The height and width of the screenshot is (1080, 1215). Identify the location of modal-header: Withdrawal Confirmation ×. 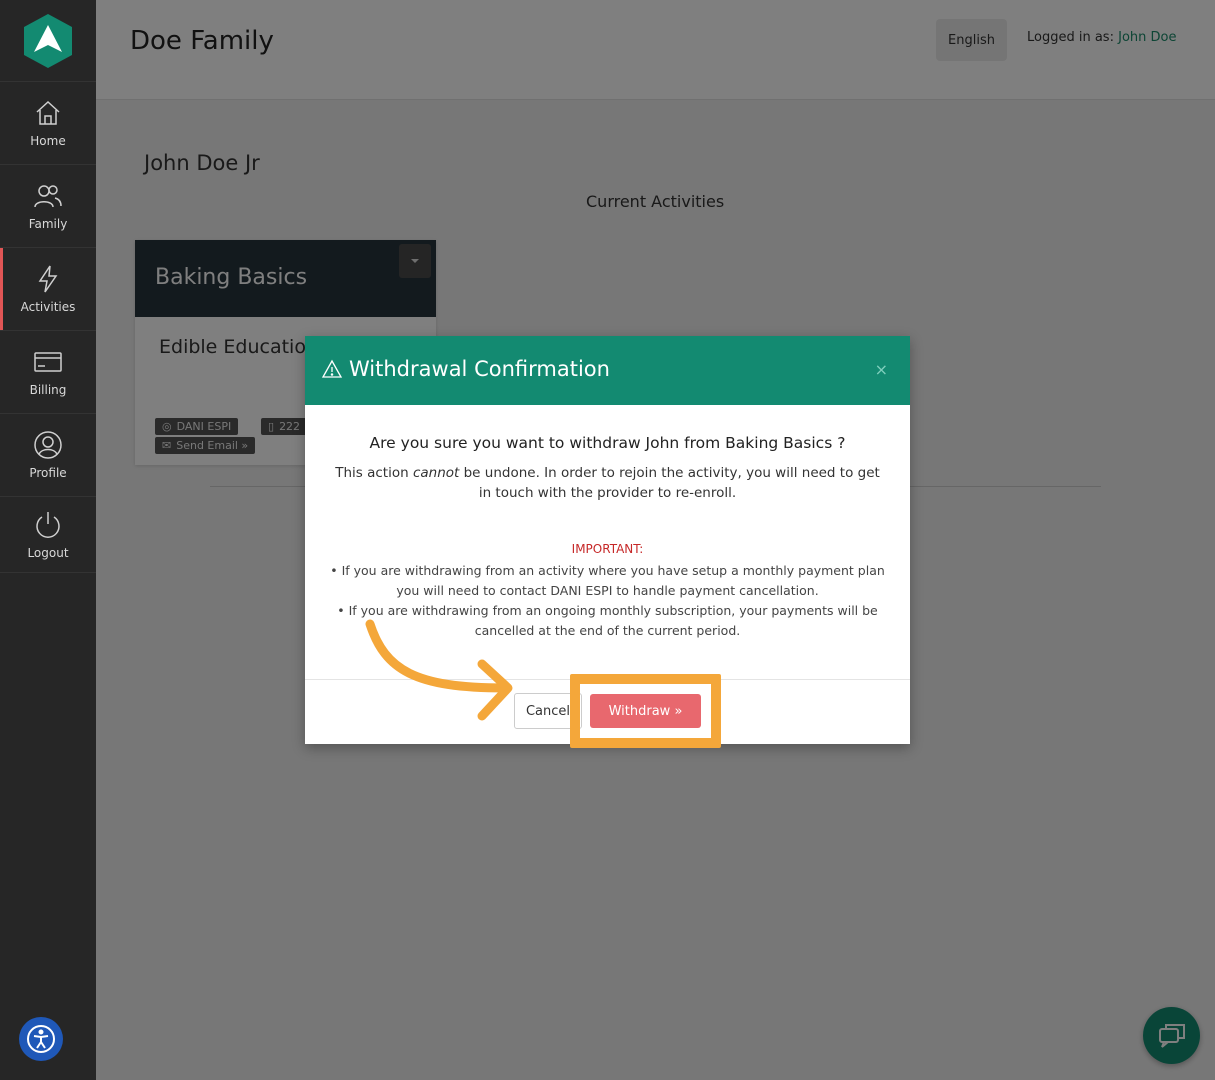
(607, 370).